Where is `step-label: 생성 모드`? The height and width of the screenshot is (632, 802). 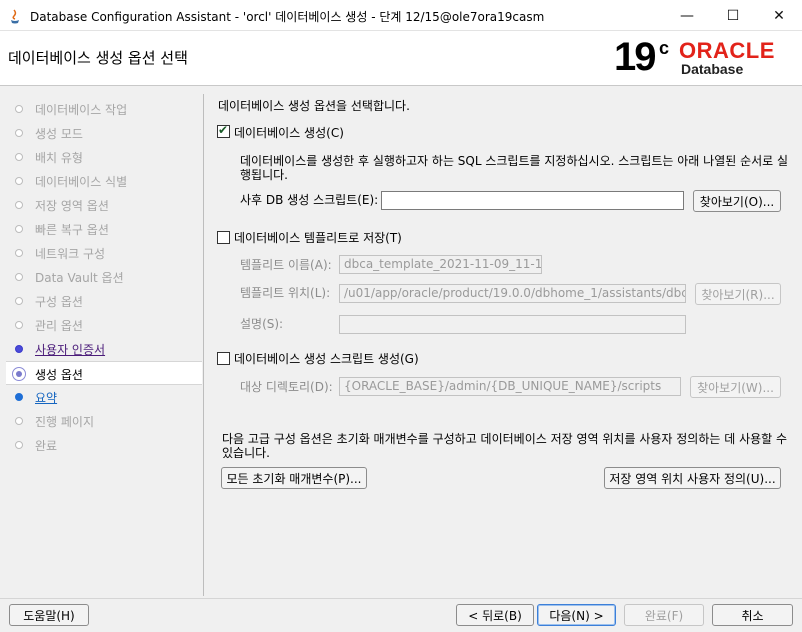
step-label: 생성 모드 is located at coordinates (59, 134).